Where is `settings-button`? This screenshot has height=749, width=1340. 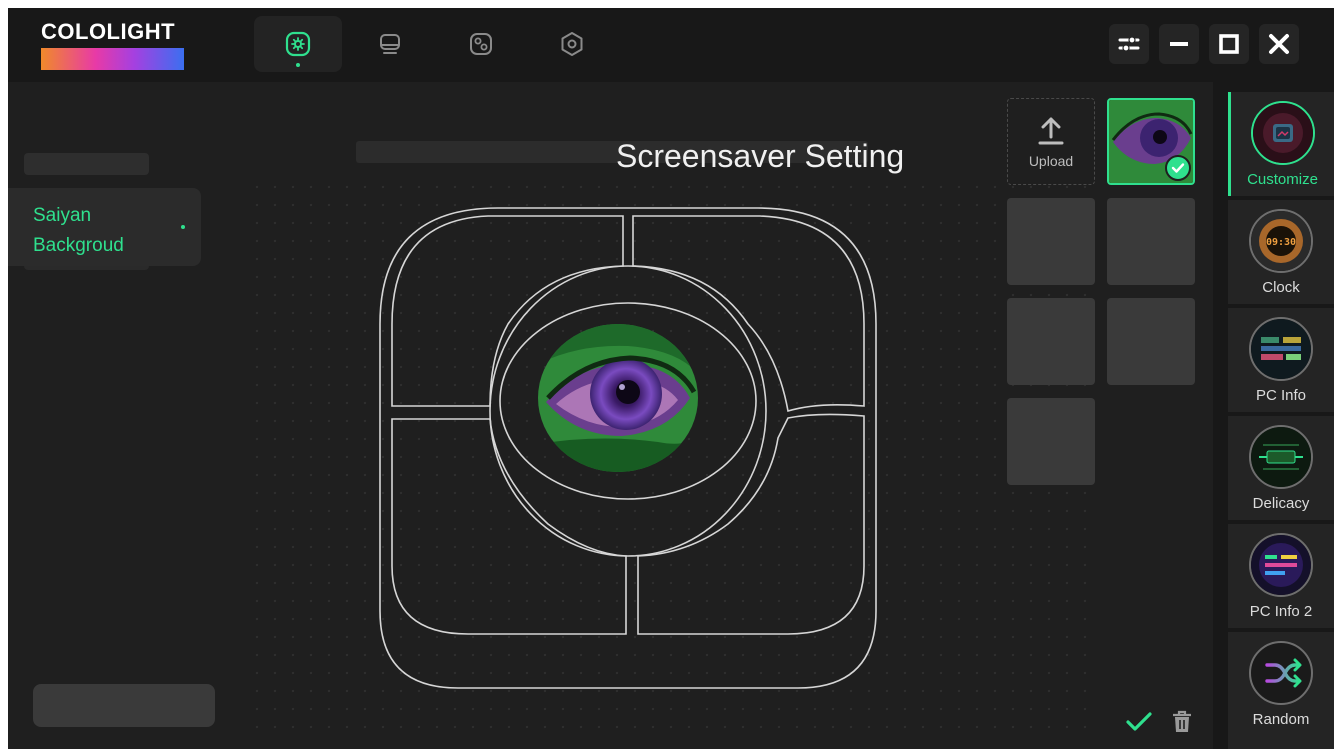
settings-button is located at coordinates (1129, 44).